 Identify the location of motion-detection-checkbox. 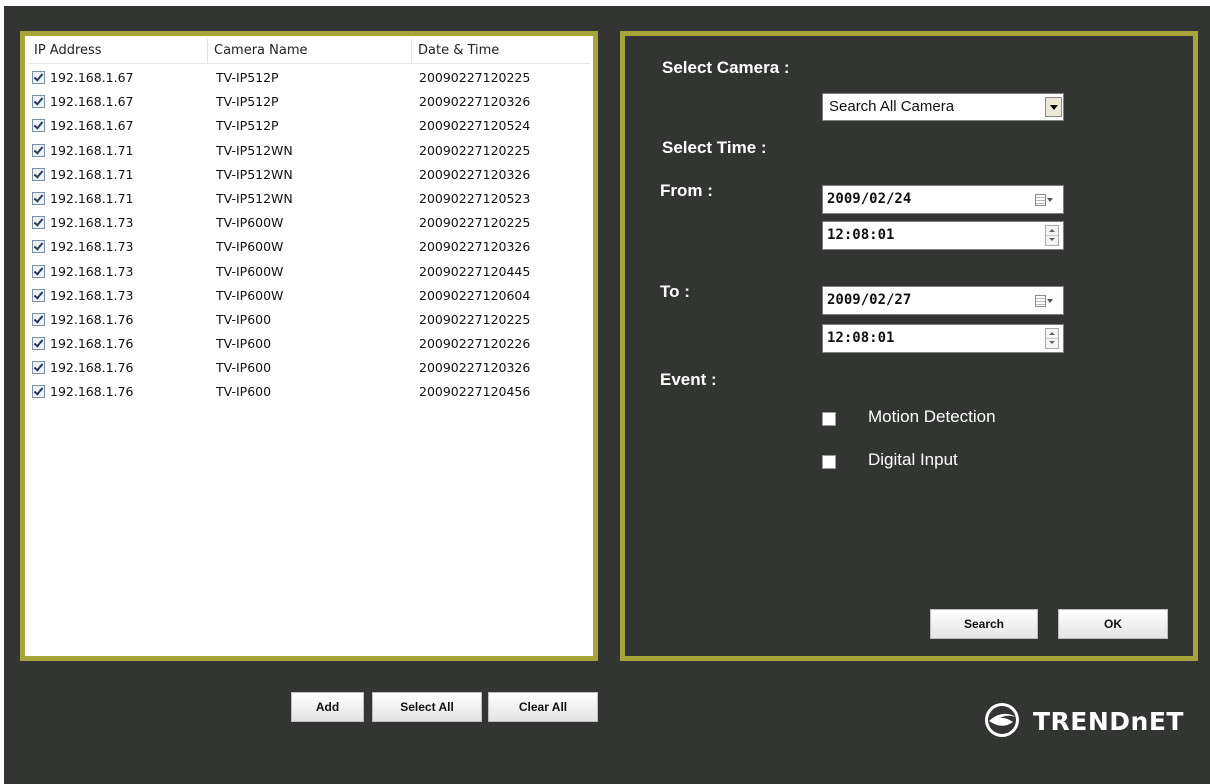
(829, 419).